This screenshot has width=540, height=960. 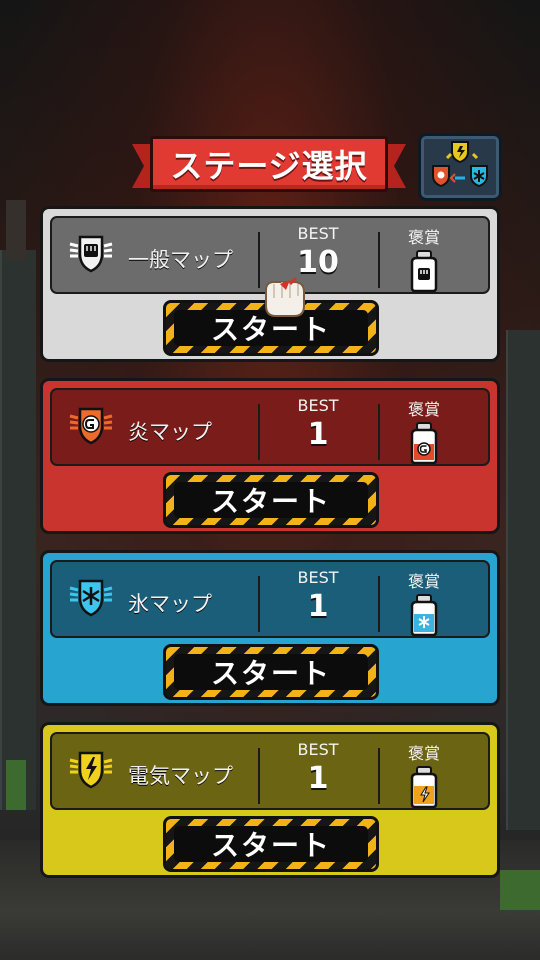 What do you see at coordinates (270, 427) in the screenshot?
I see `stage-info-panel: 炎マップ BEST 1 褒賞` at bounding box center [270, 427].